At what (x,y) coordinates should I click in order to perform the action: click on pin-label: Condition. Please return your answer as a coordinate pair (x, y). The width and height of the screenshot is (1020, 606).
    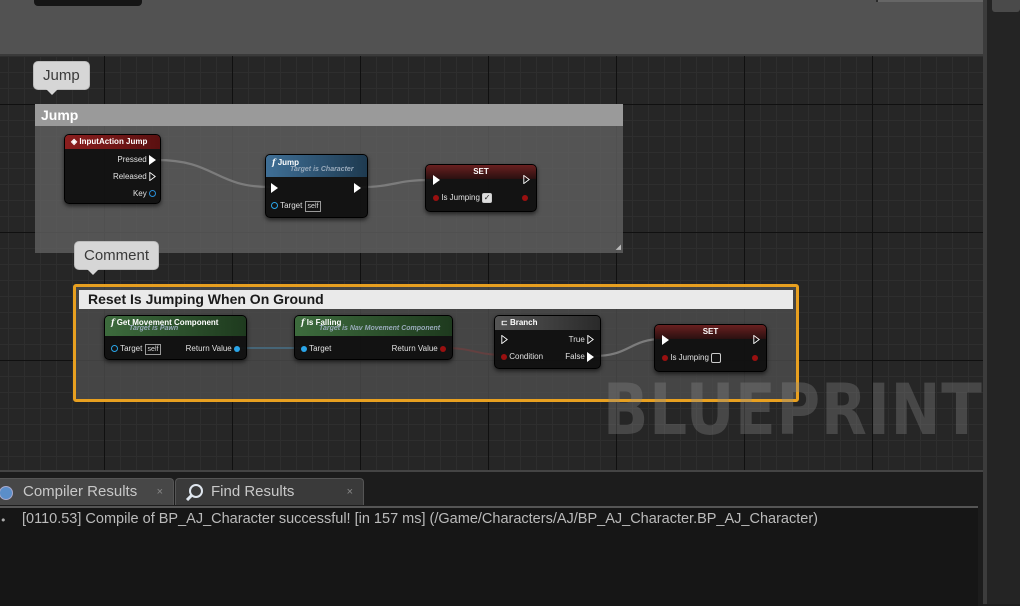
    Looking at the image, I should click on (526, 356).